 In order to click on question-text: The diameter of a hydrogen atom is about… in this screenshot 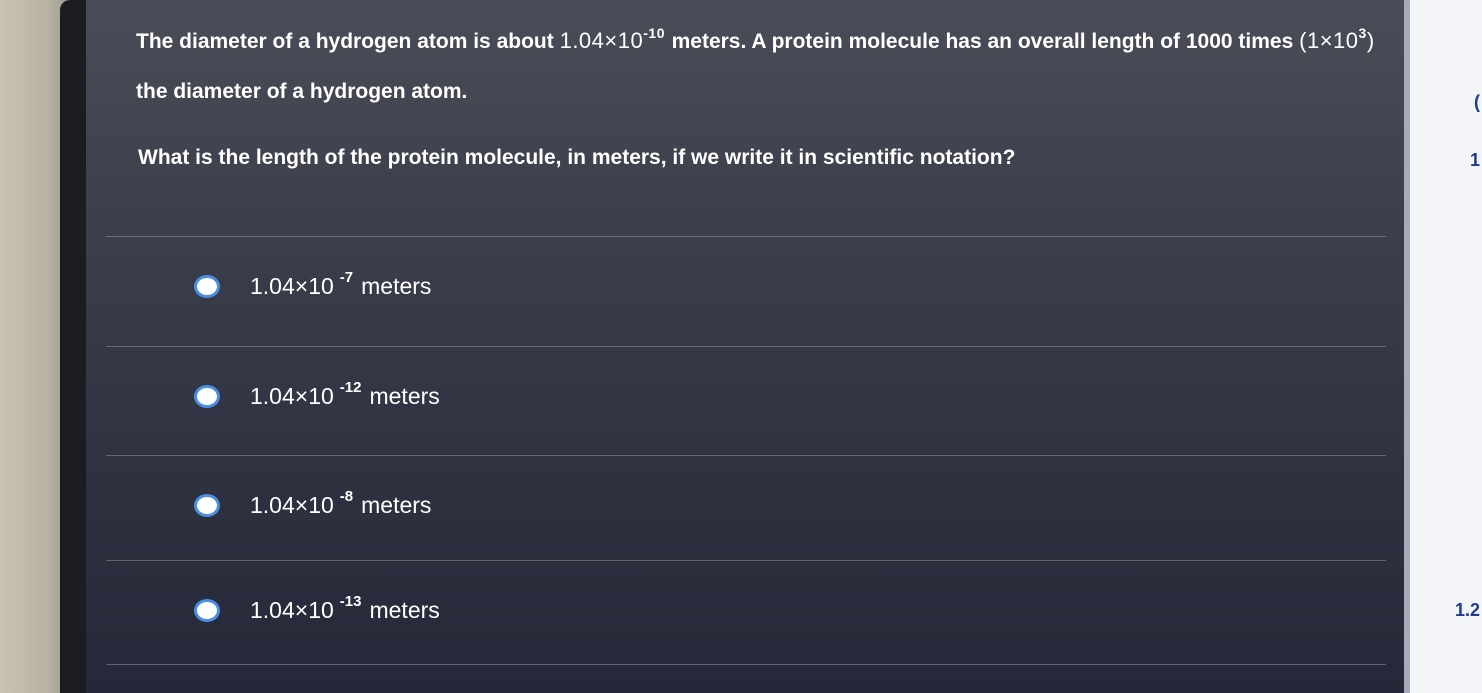, I will do `click(756, 62)`.